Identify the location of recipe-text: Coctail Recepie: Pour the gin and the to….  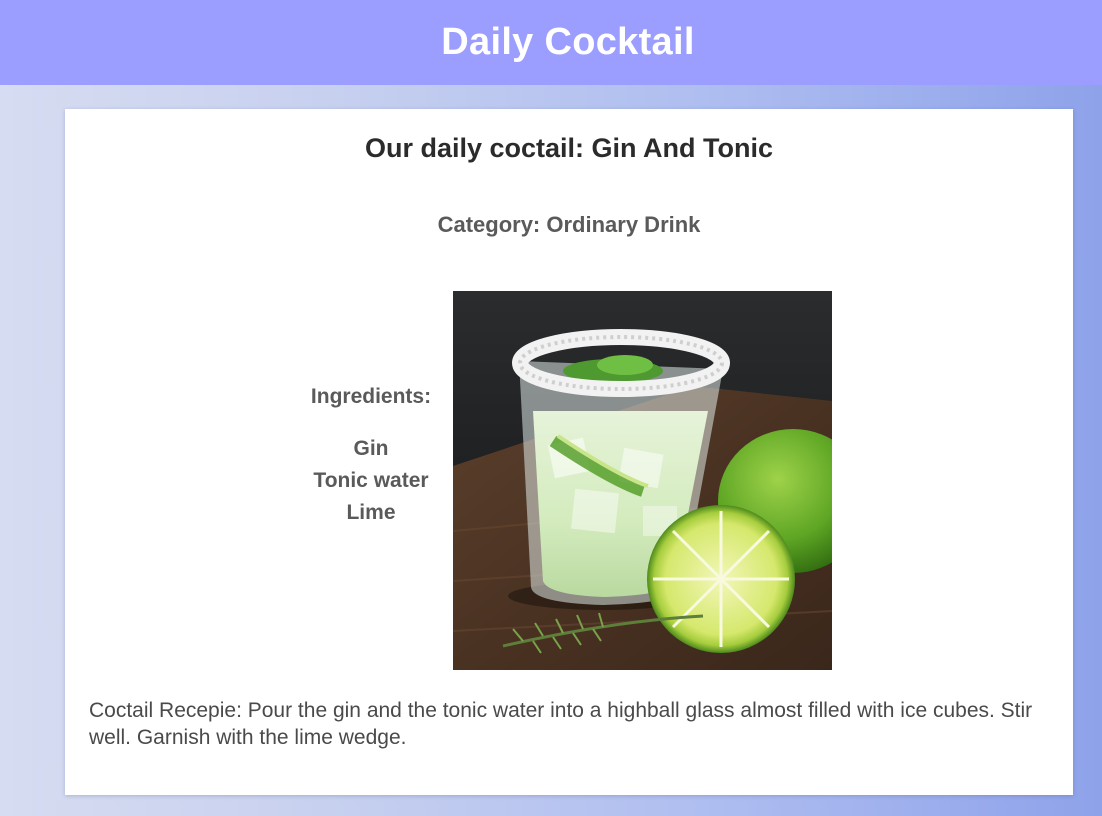
(561, 724).